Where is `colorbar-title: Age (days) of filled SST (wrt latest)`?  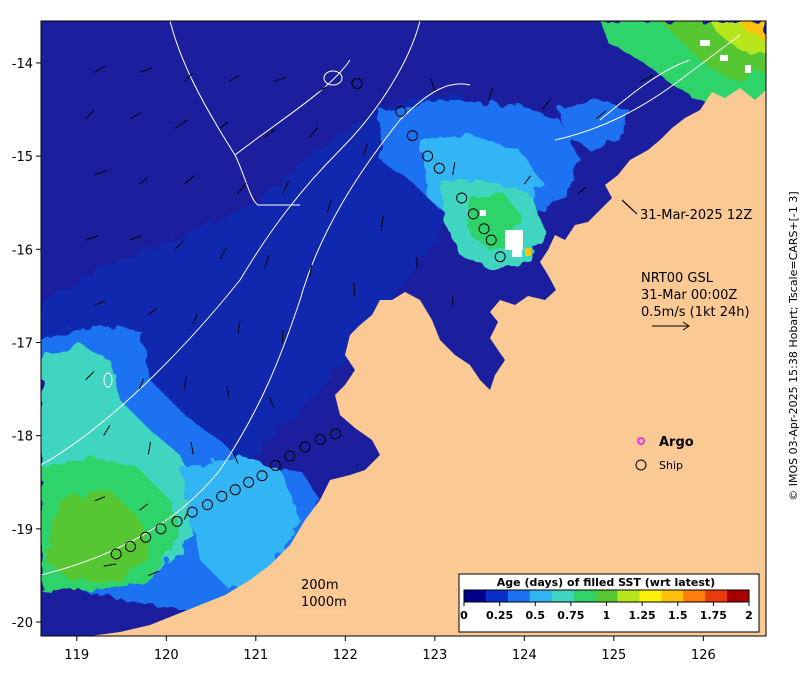 colorbar-title: Age (days) of filled SST (wrt latest) is located at coordinates (606, 582).